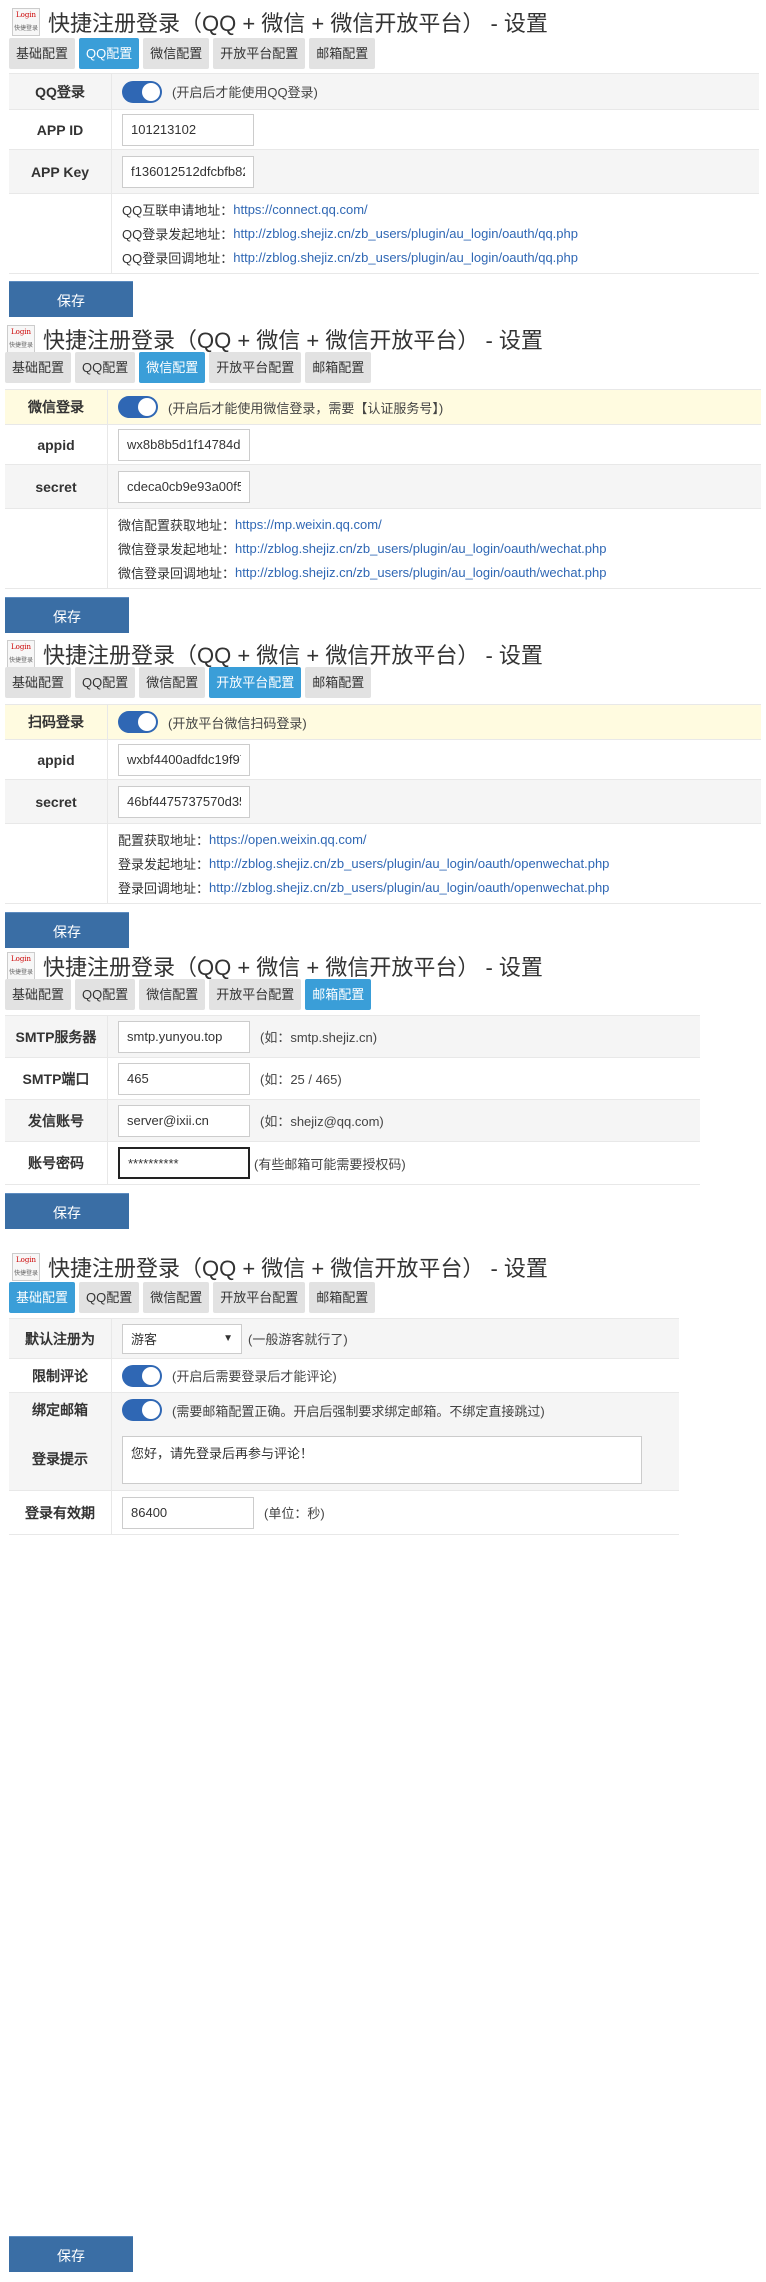 The width and height of the screenshot is (766, 2282). Describe the element at coordinates (71, 299) in the screenshot. I see `qq-save-button: 保存` at that location.